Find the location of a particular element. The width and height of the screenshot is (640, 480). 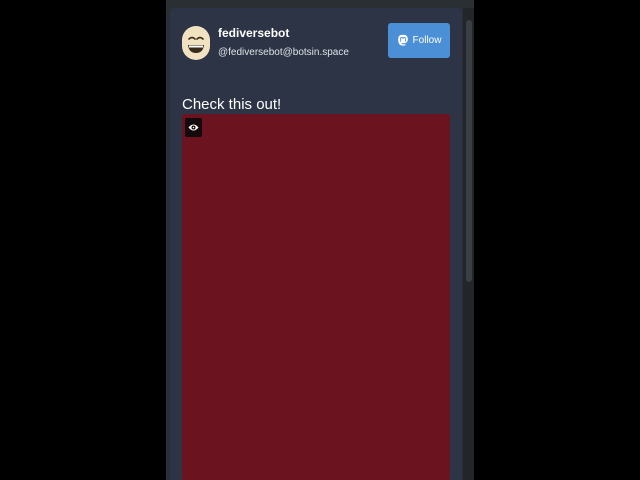

mastodon-icon is located at coordinates (402, 40).